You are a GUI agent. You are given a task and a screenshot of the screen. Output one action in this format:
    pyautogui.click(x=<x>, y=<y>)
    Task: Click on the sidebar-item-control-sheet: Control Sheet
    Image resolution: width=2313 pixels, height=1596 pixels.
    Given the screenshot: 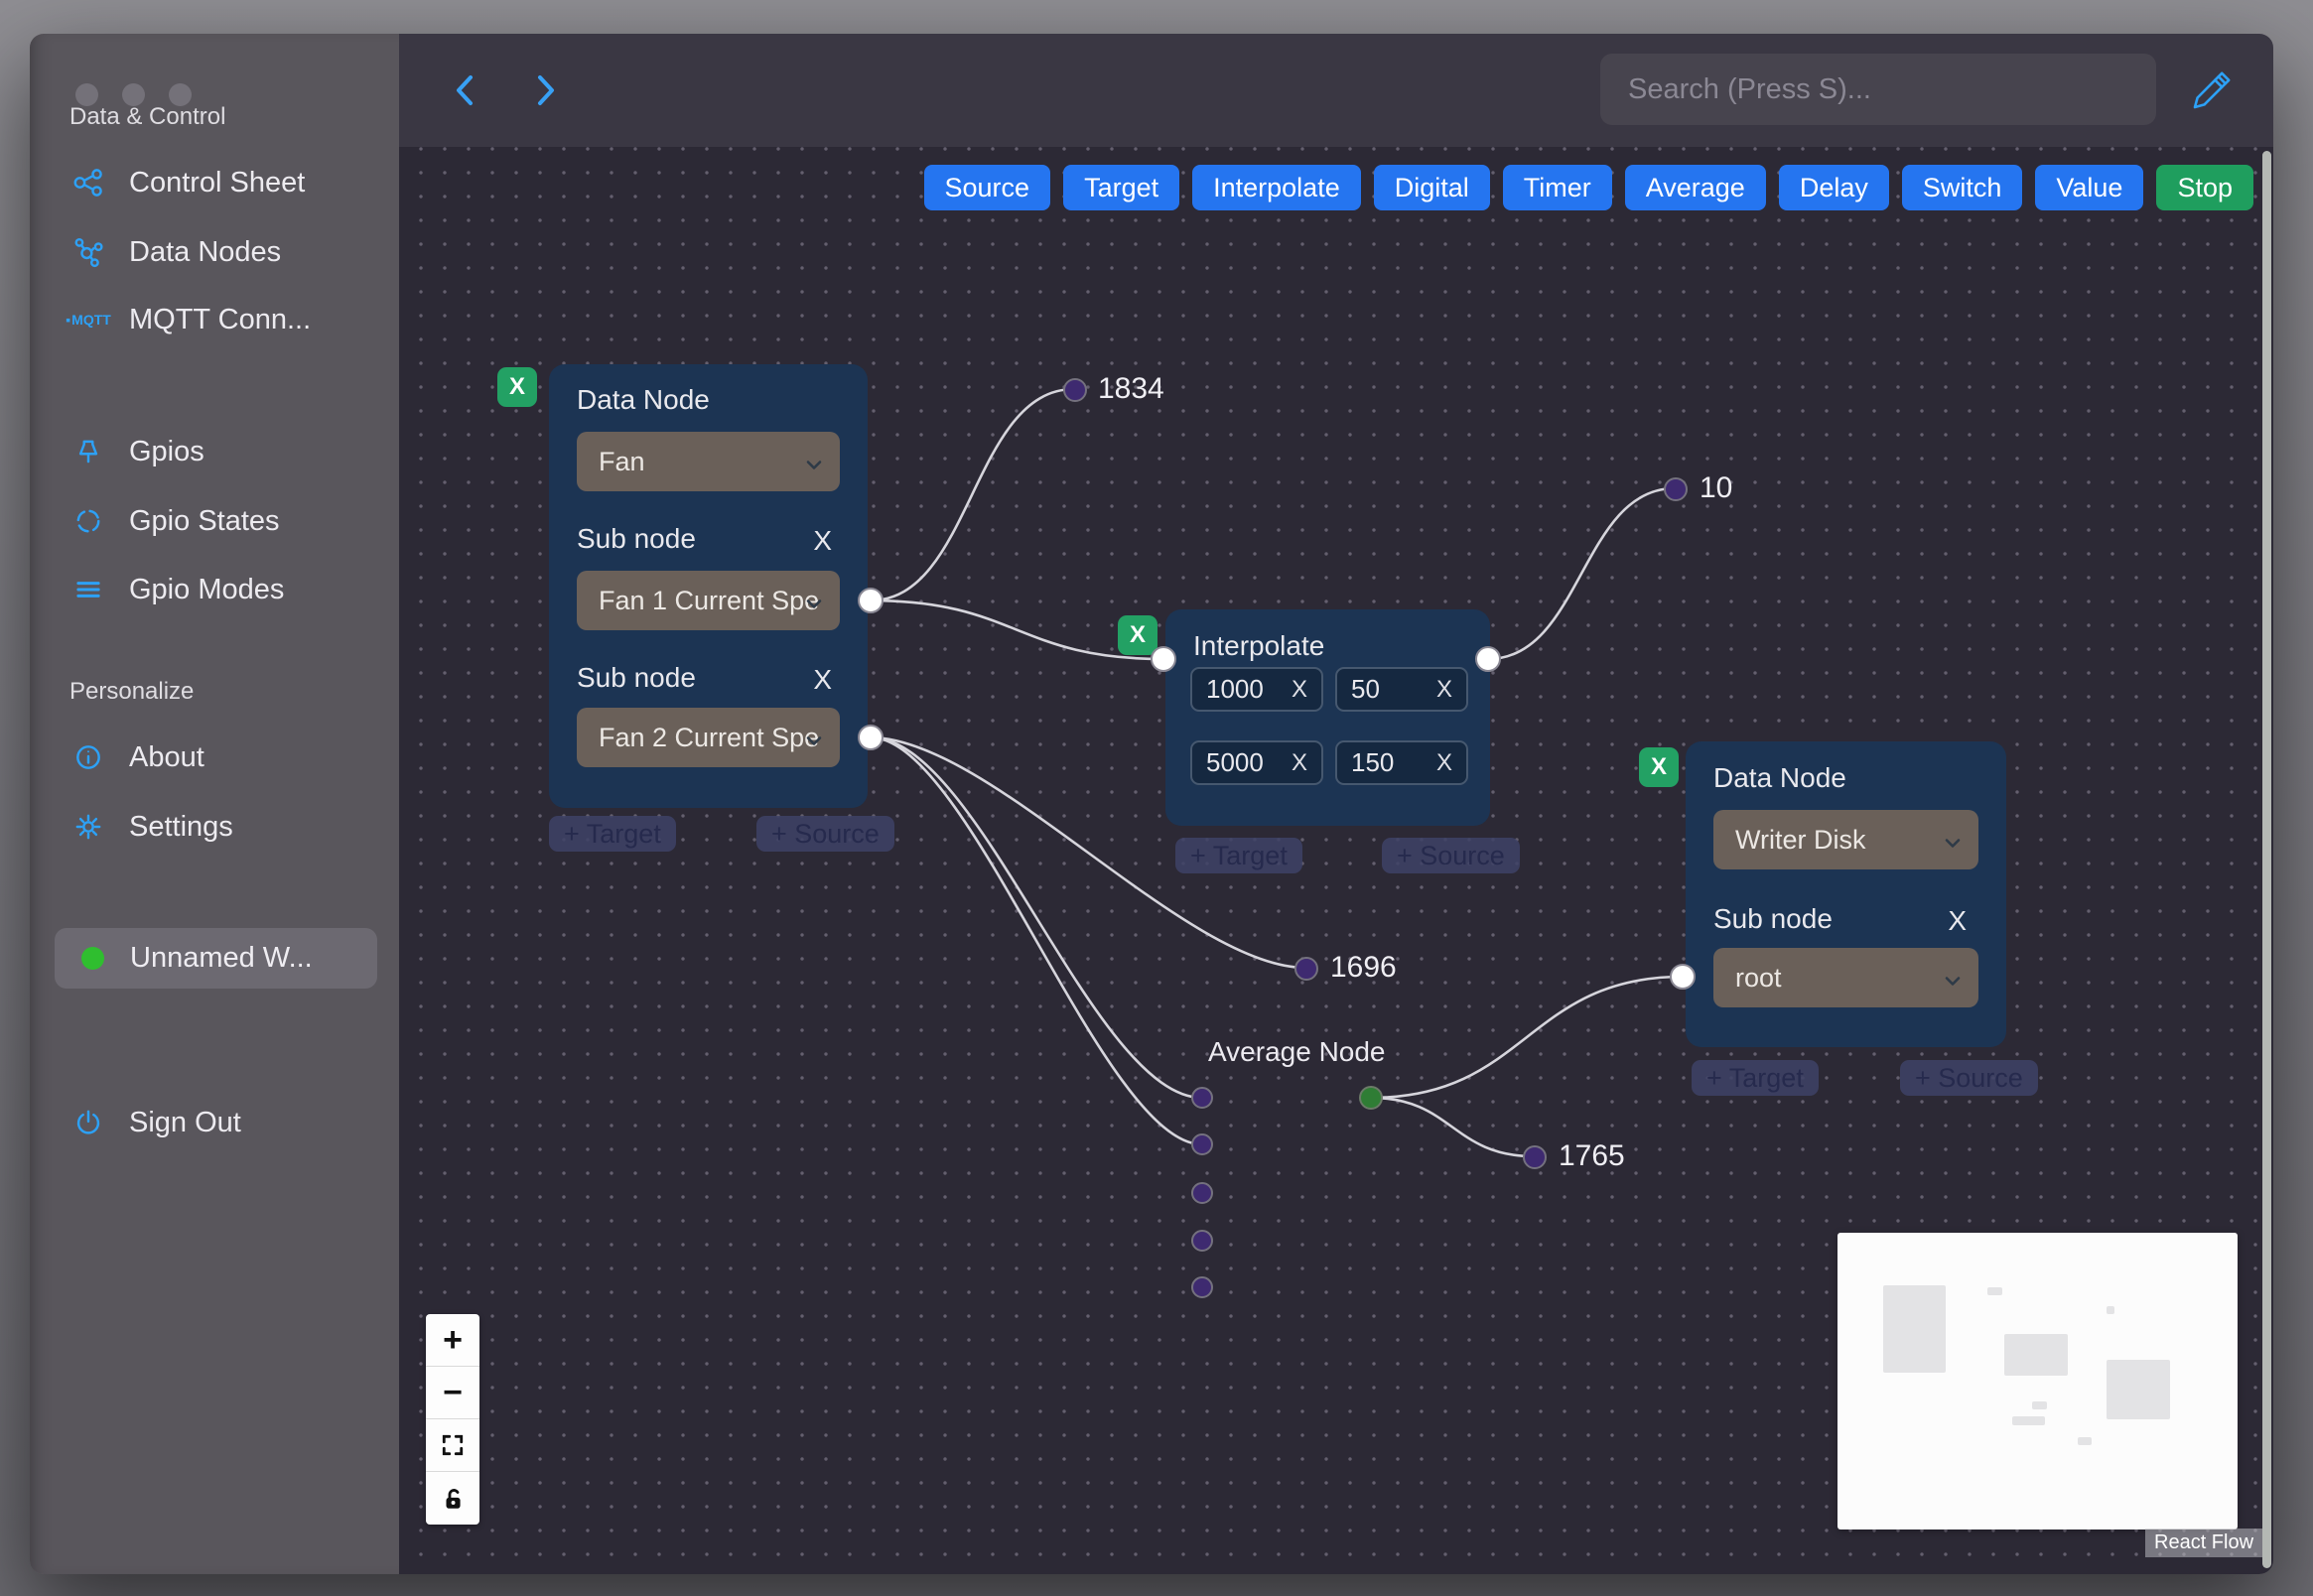 What is the action you would take?
    pyautogui.click(x=187, y=182)
    